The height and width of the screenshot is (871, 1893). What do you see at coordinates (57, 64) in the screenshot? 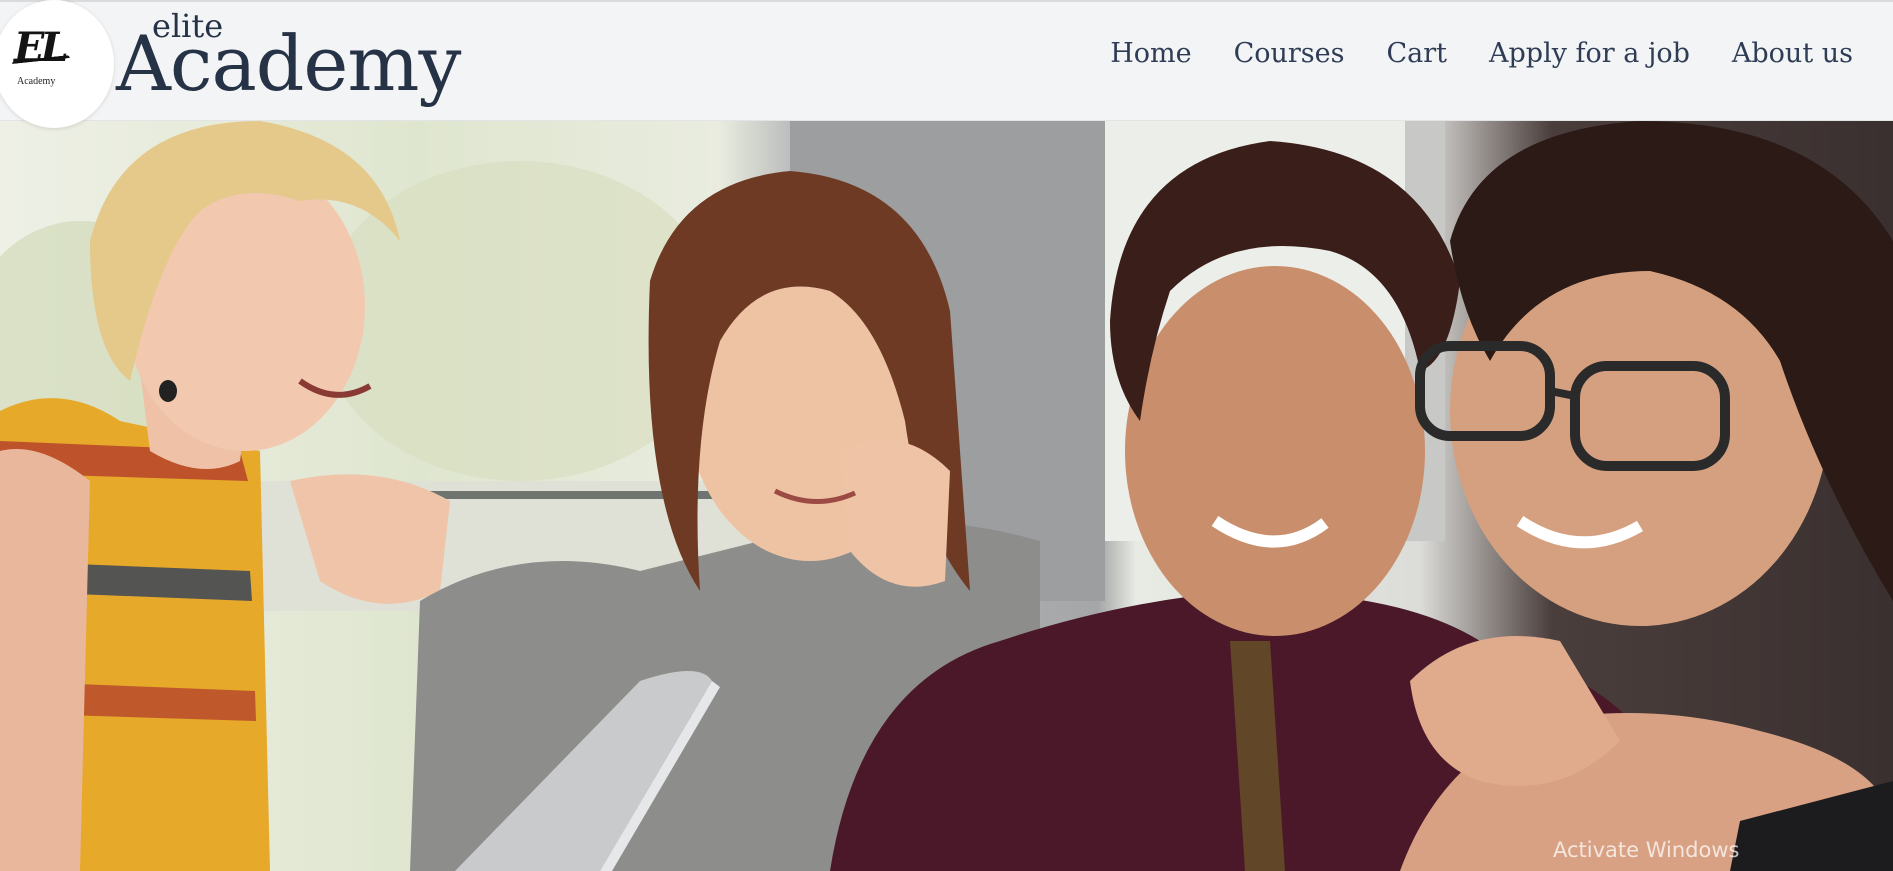
I see `logo-badge: EL Academy` at bounding box center [57, 64].